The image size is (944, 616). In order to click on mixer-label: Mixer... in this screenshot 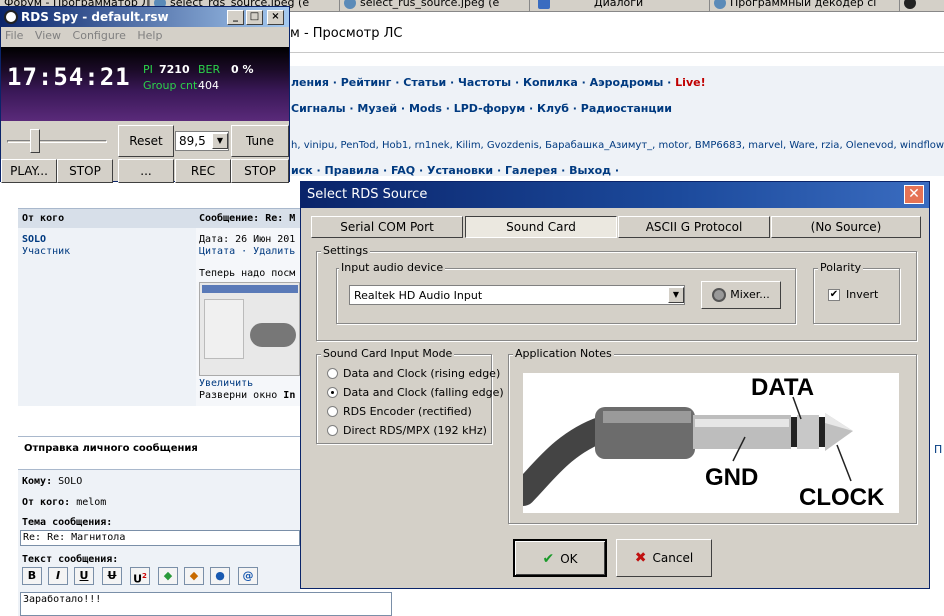, I will do `click(750, 294)`.